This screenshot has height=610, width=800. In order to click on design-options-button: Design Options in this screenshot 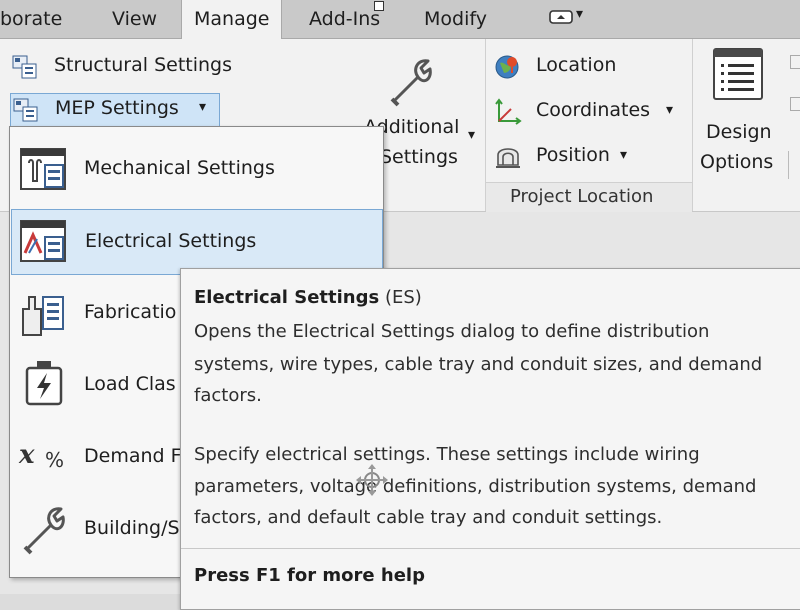, I will do `click(740, 111)`.